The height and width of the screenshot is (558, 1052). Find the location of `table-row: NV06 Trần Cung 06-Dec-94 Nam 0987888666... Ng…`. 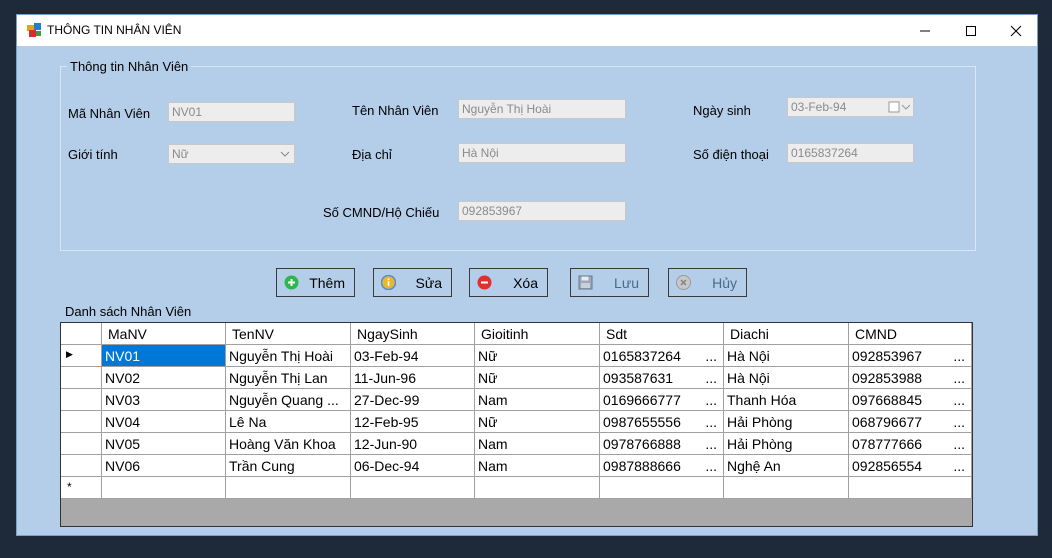

table-row: NV06 Trần Cung 06-Dec-94 Nam 0987888666... Ng… is located at coordinates (516, 466).